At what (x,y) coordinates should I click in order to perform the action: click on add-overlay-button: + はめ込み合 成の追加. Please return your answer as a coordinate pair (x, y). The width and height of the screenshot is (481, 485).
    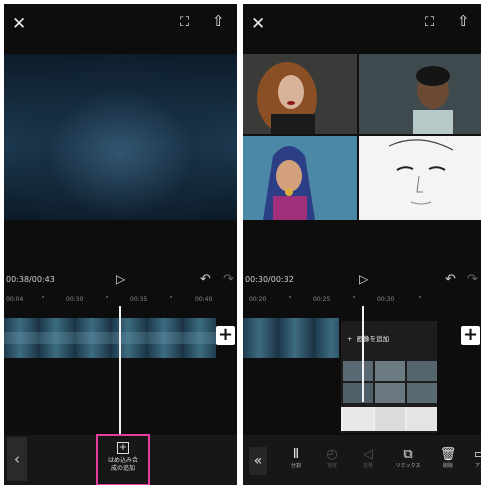
    Looking at the image, I should click on (123, 459).